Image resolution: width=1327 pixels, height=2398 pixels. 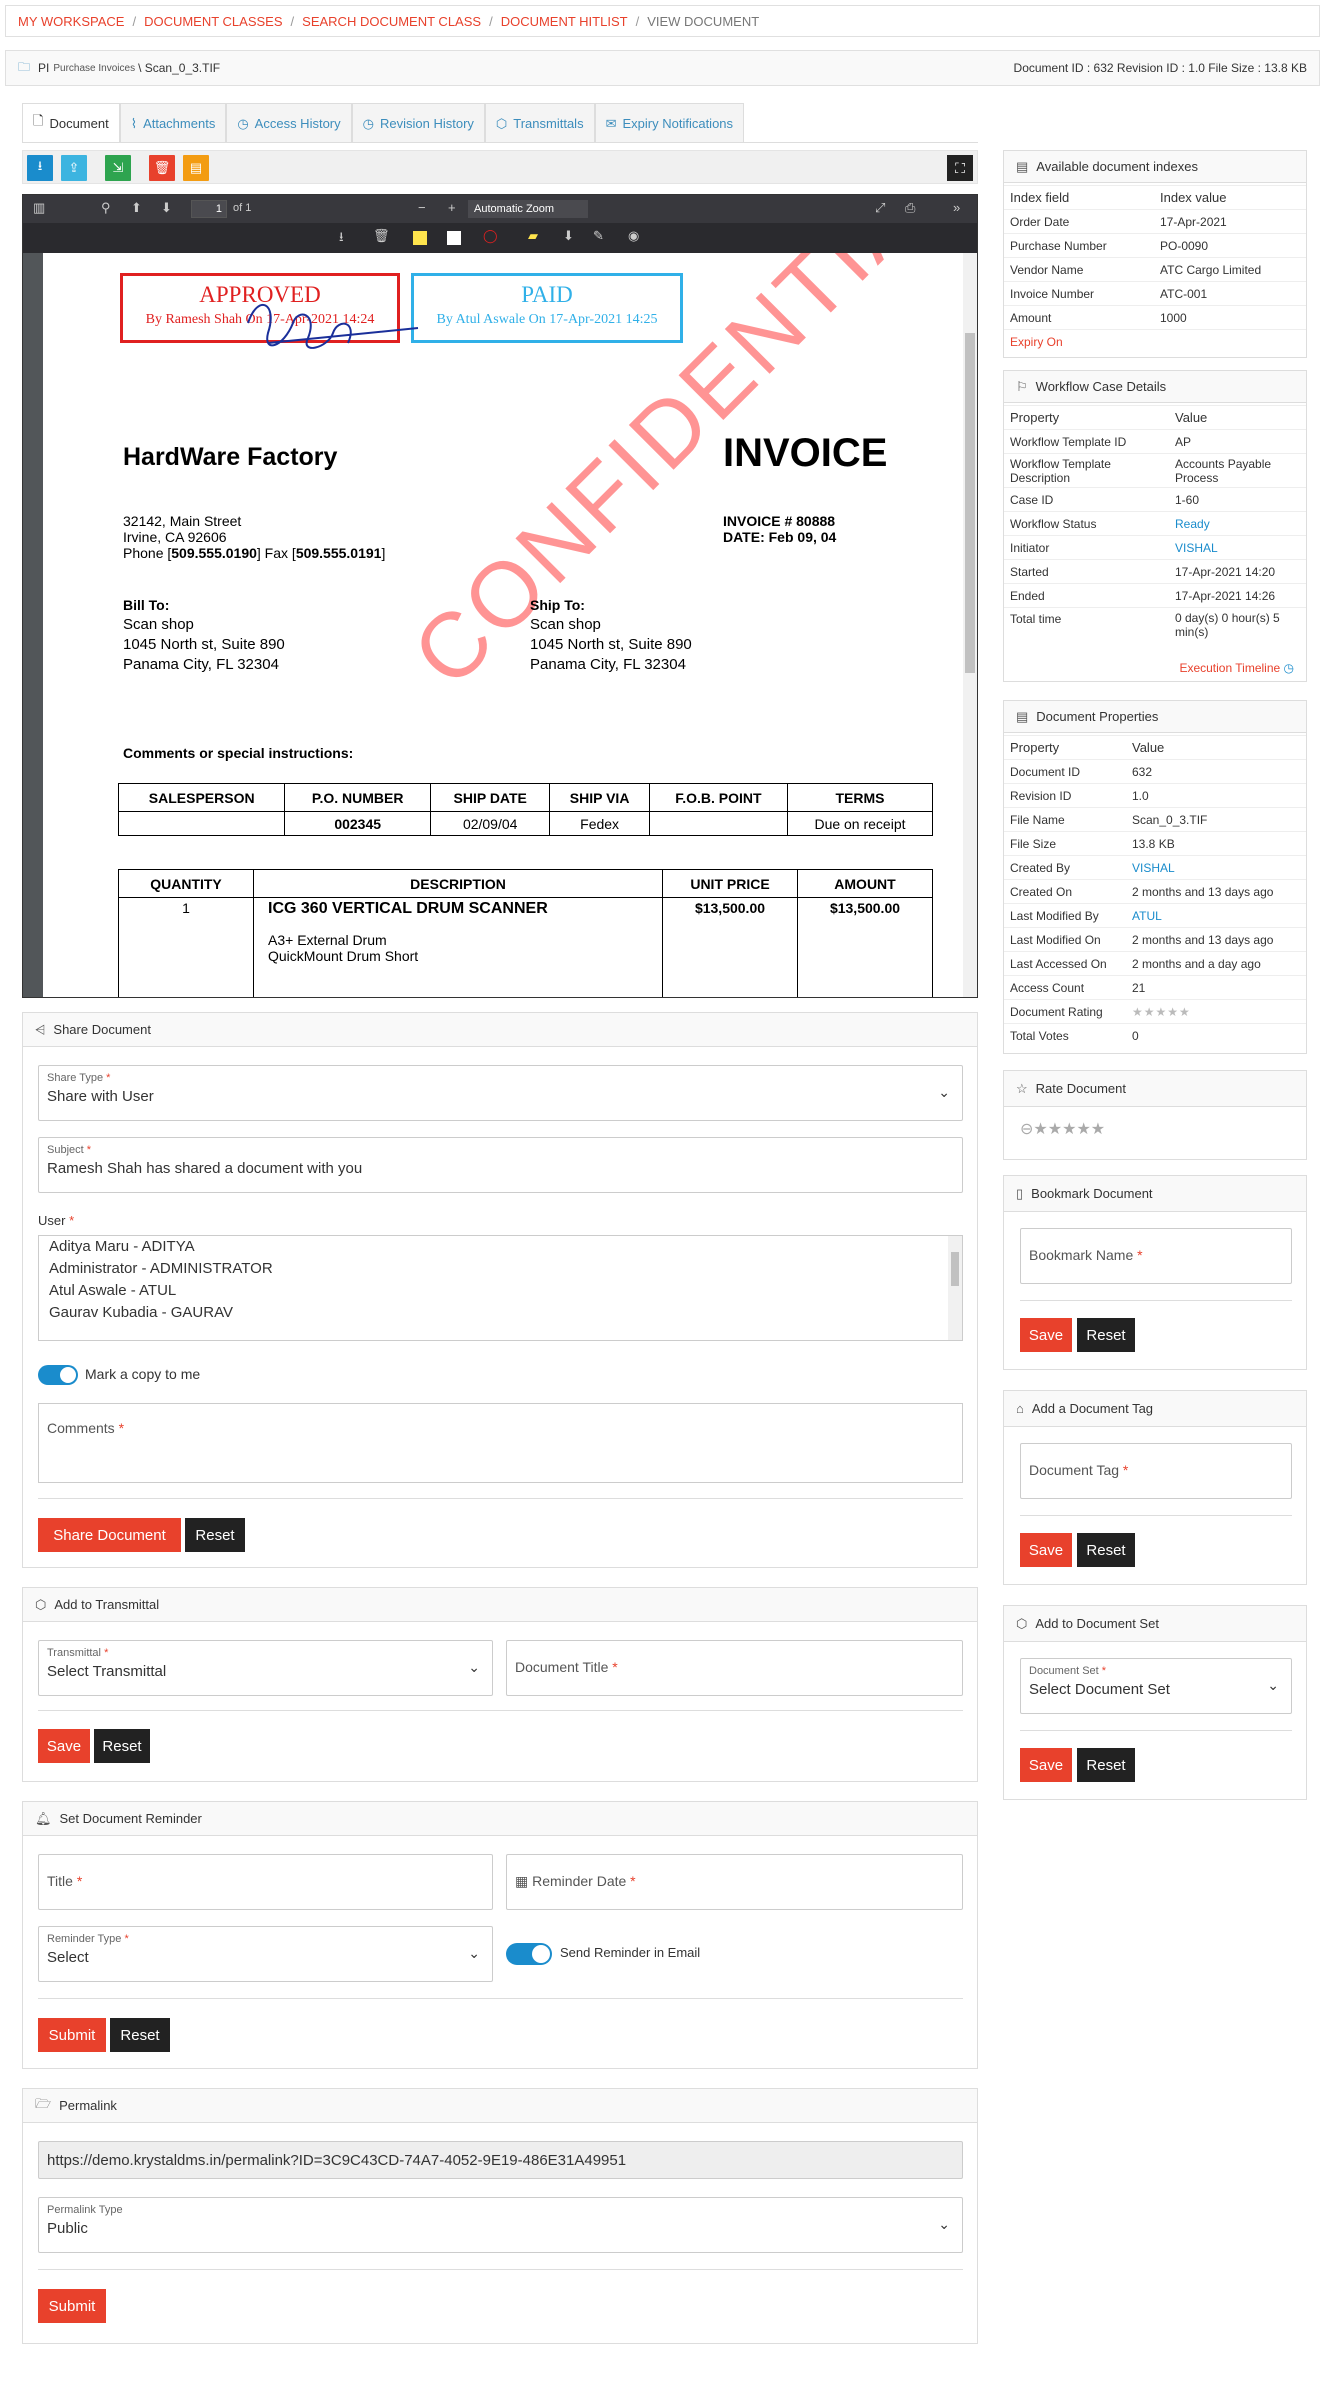 I want to click on document-title-field: Document Title *, so click(x=734, y=1668).